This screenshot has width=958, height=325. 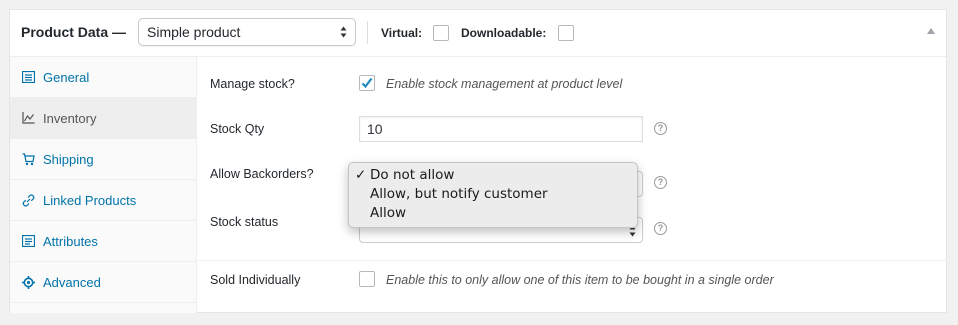 I want to click on header-divider, so click(x=367, y=32).